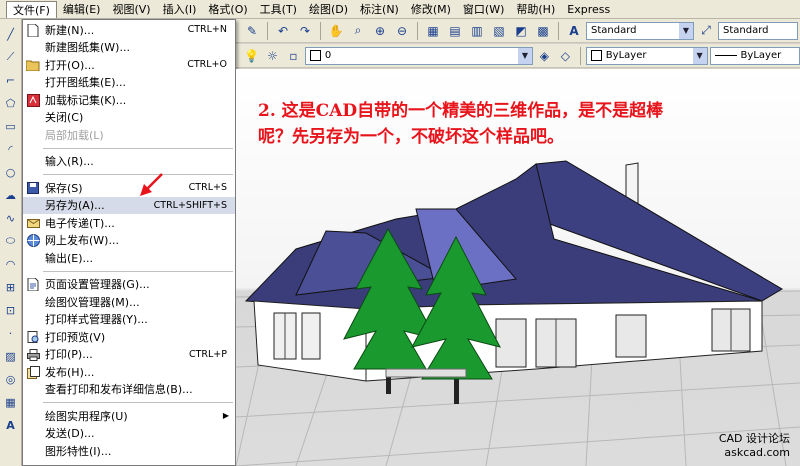 This screenshot has width=800, height=466. I want to click on menu-dimension: 标注(N), so click(379, 9).